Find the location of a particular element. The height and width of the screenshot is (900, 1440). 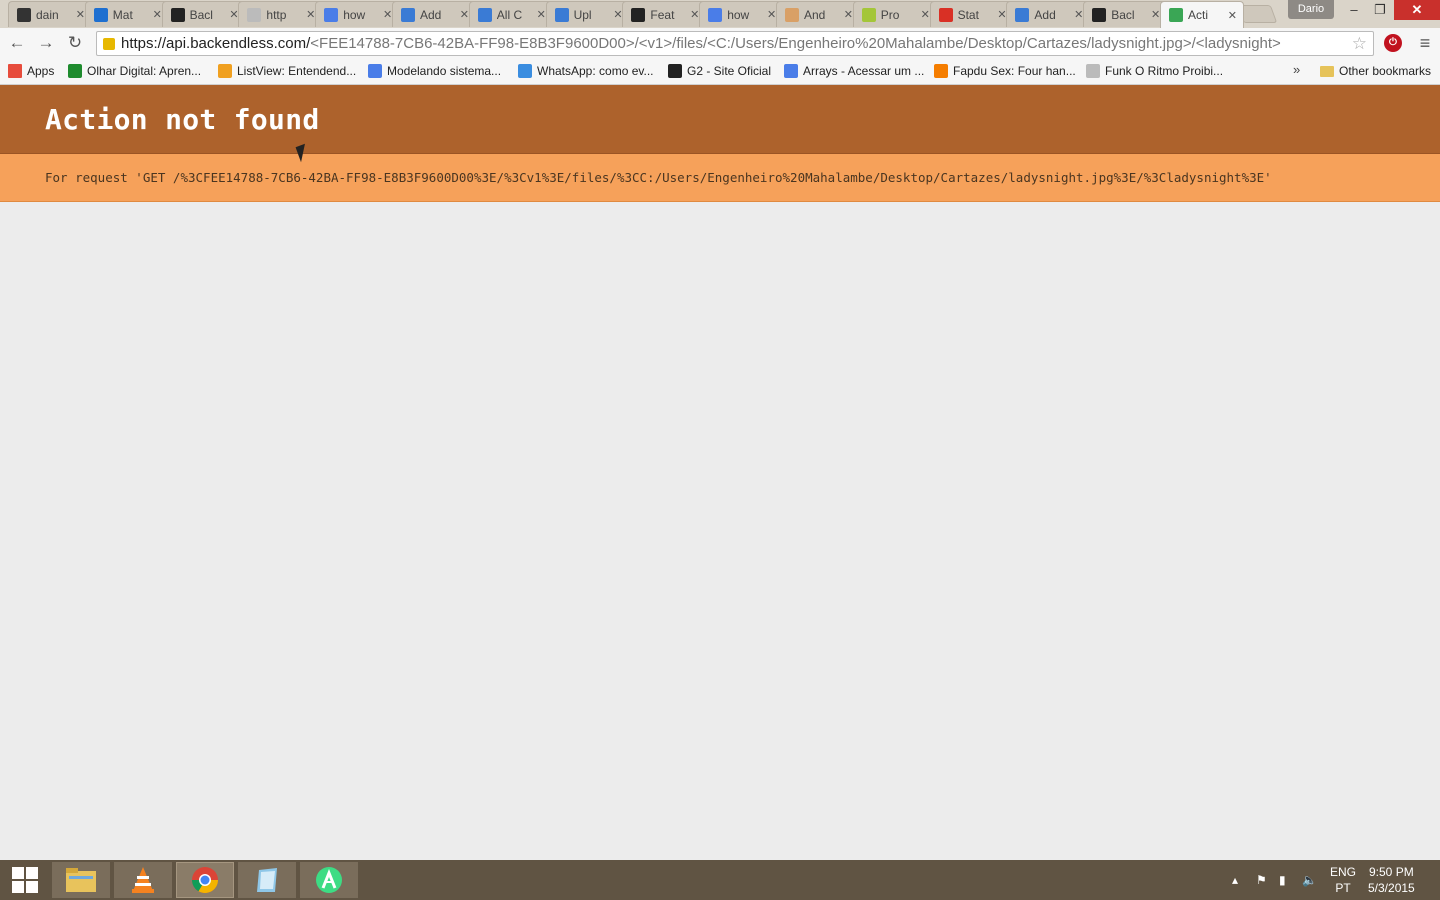

tab-1: Mat ✕ is located at coordinates (126, 14).